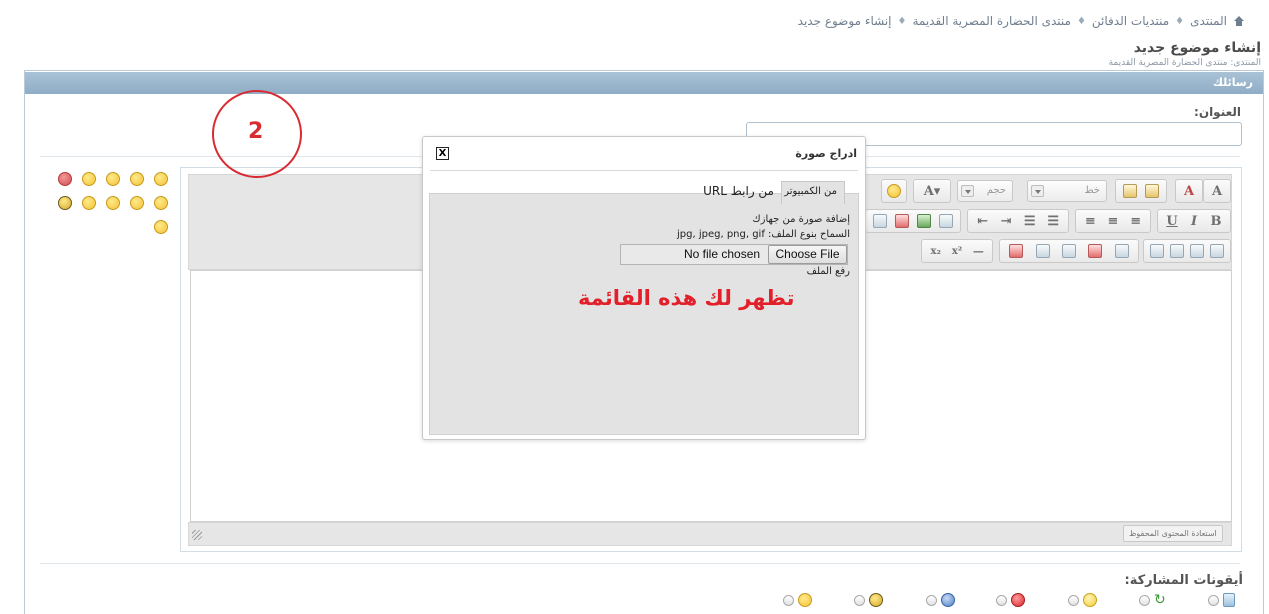 Image resolution: width=1269 pixels, height=614 pixels. I want to click on code-icon, so click(1177, 251).